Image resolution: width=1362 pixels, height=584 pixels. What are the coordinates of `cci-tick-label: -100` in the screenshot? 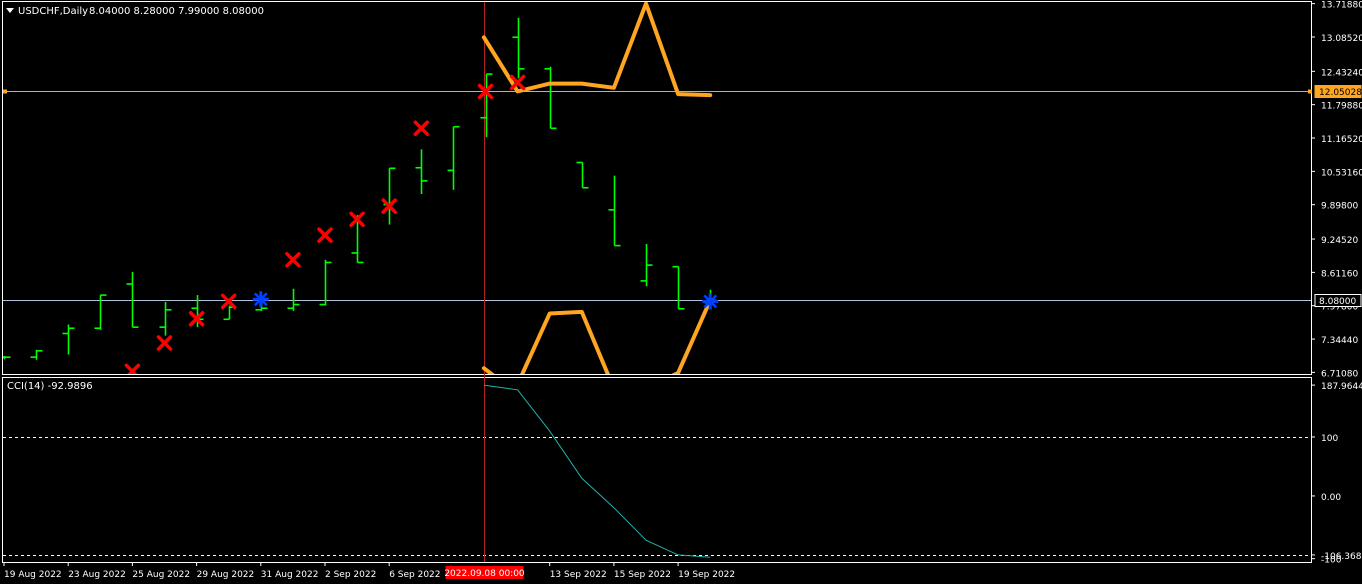 It's located at (1331, 561).